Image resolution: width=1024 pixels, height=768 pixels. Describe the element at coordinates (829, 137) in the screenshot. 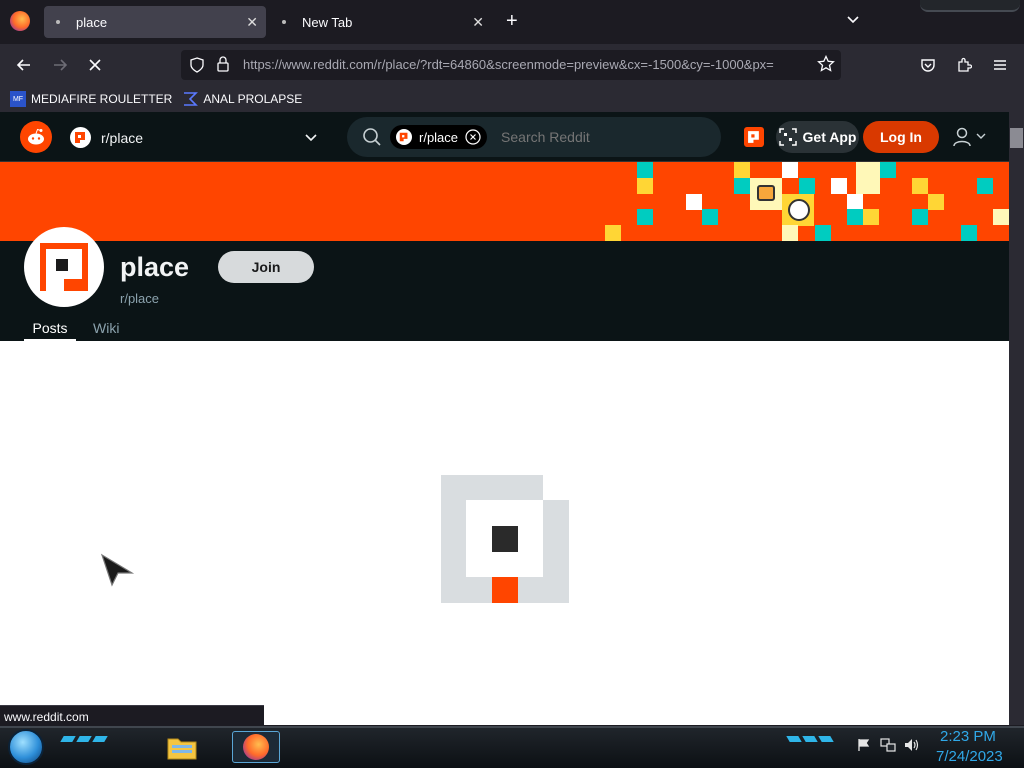

I see `get-app-label: Get App` at that location.